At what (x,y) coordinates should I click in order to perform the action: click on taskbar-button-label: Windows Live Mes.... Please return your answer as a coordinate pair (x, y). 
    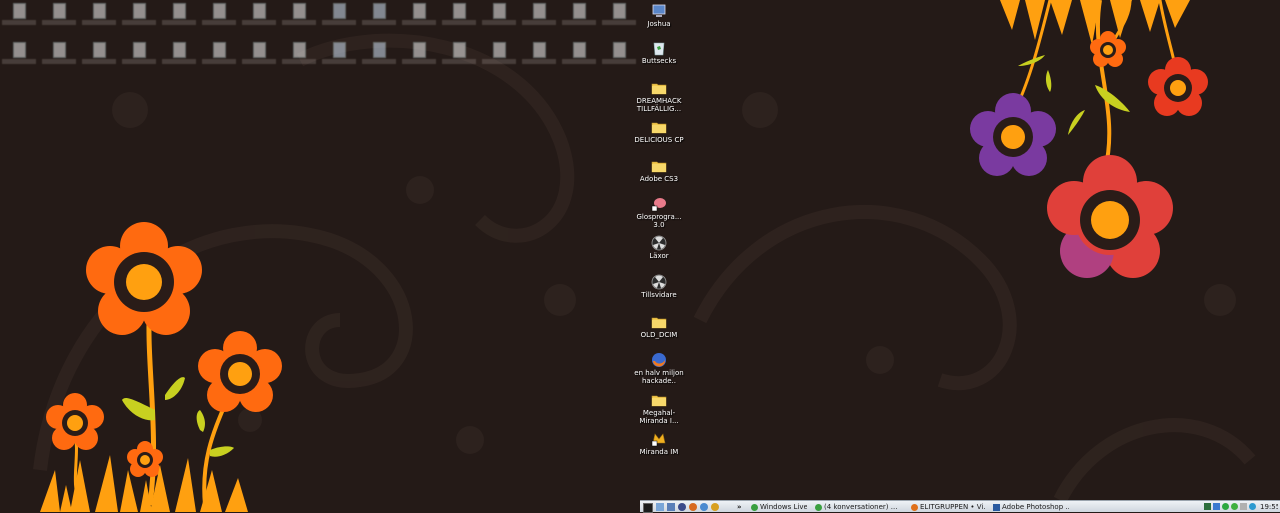
    Looking at the image, I should click on (784, 507).